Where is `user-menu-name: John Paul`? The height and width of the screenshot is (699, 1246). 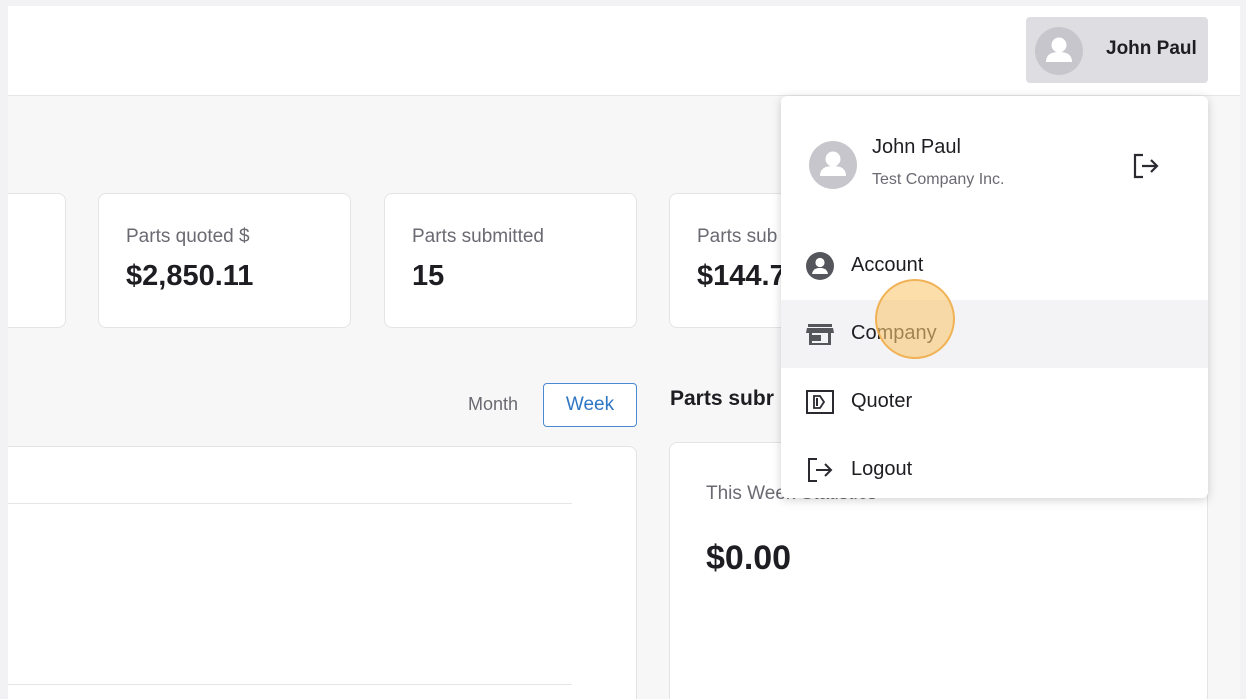
user-menu-name: John Paul is located at coordinates (1151, 48).